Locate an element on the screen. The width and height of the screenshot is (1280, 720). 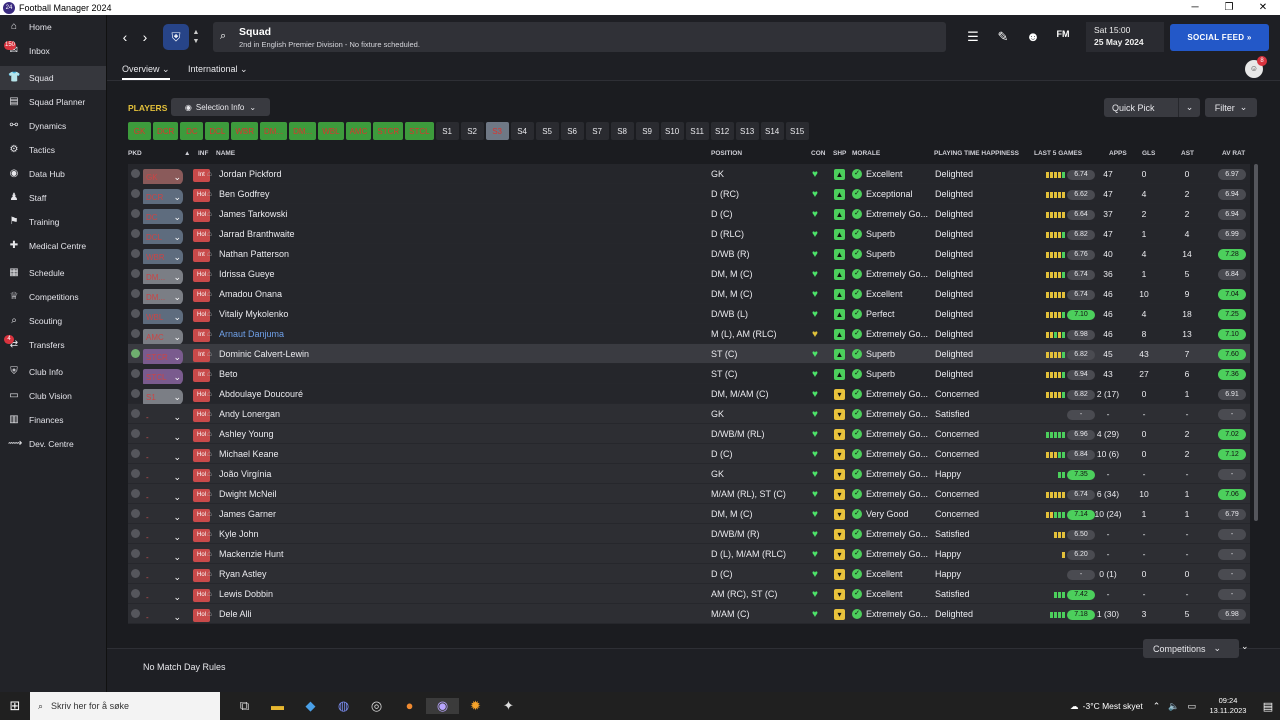
filter-button: Filter ⌄ is located at coordinates (1231, 107).